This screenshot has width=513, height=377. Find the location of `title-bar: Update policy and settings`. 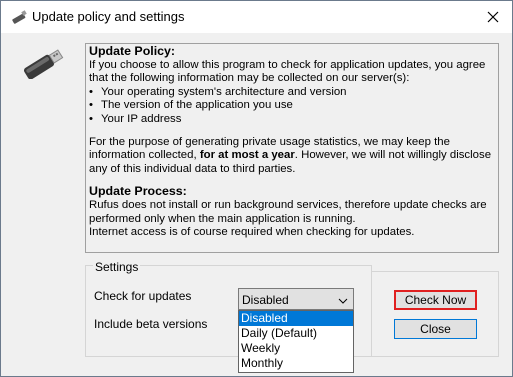

title-bar: Update policy and settings is located at coordinates (256, 17).